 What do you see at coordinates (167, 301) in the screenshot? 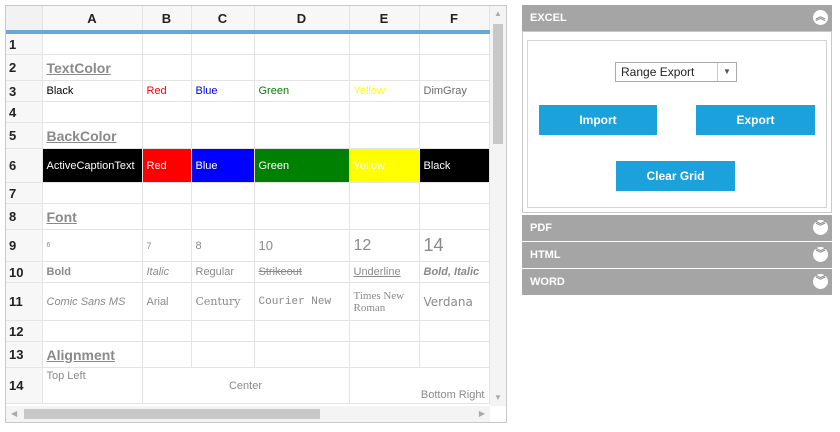
I see `grid-cell: Arial` at bounding box center [167, 301].